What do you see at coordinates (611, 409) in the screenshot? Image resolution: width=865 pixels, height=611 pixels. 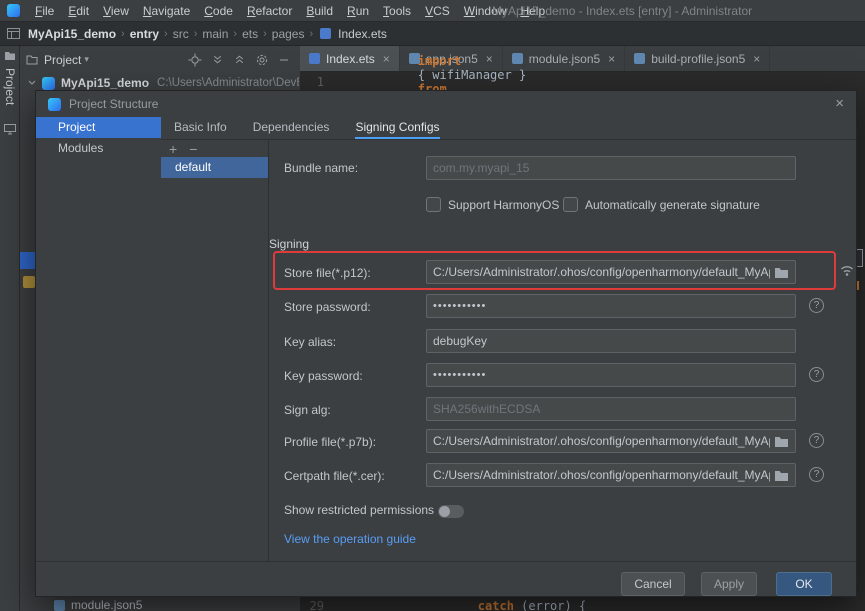 I see `sign-alg-field: SHA256withECDSA` at bounding box center [611, 409].